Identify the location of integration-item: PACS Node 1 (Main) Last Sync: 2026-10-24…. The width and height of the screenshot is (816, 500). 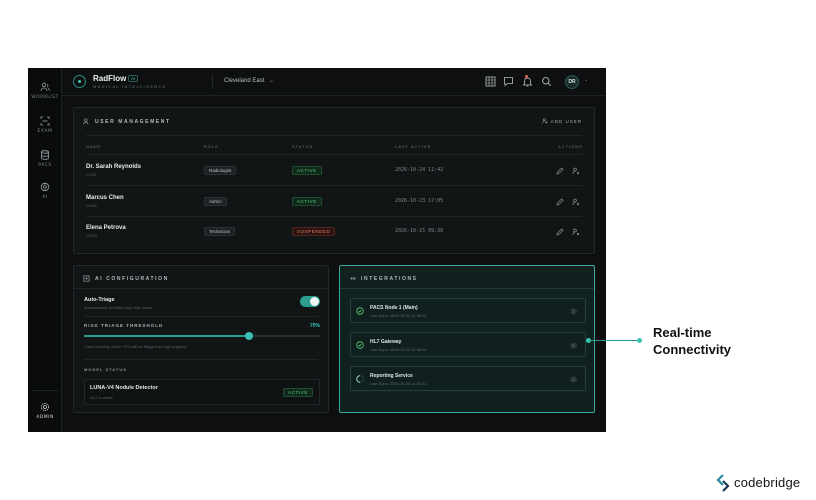
(468, 310).